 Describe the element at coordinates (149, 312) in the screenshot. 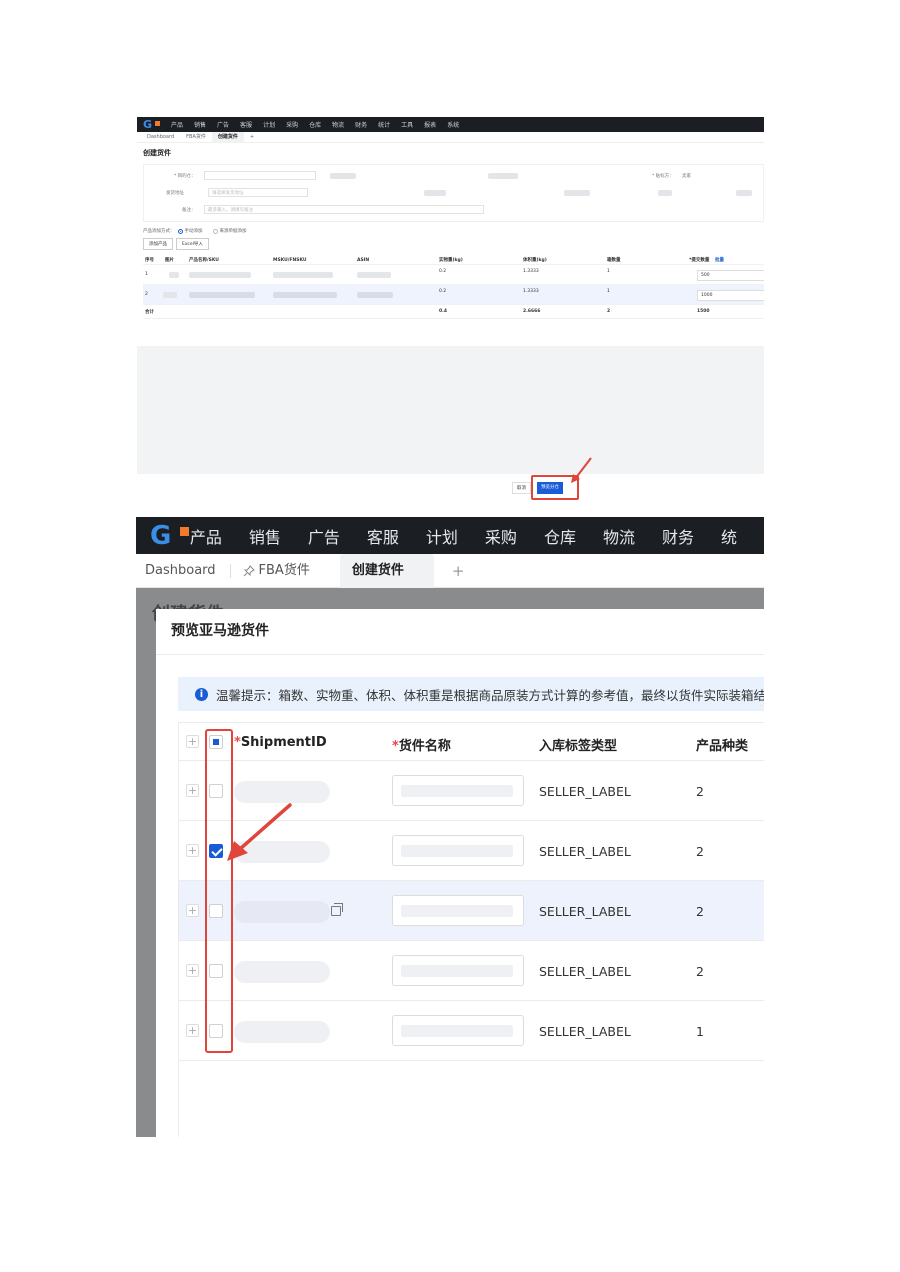

I see `total-label: 合计` at that location.